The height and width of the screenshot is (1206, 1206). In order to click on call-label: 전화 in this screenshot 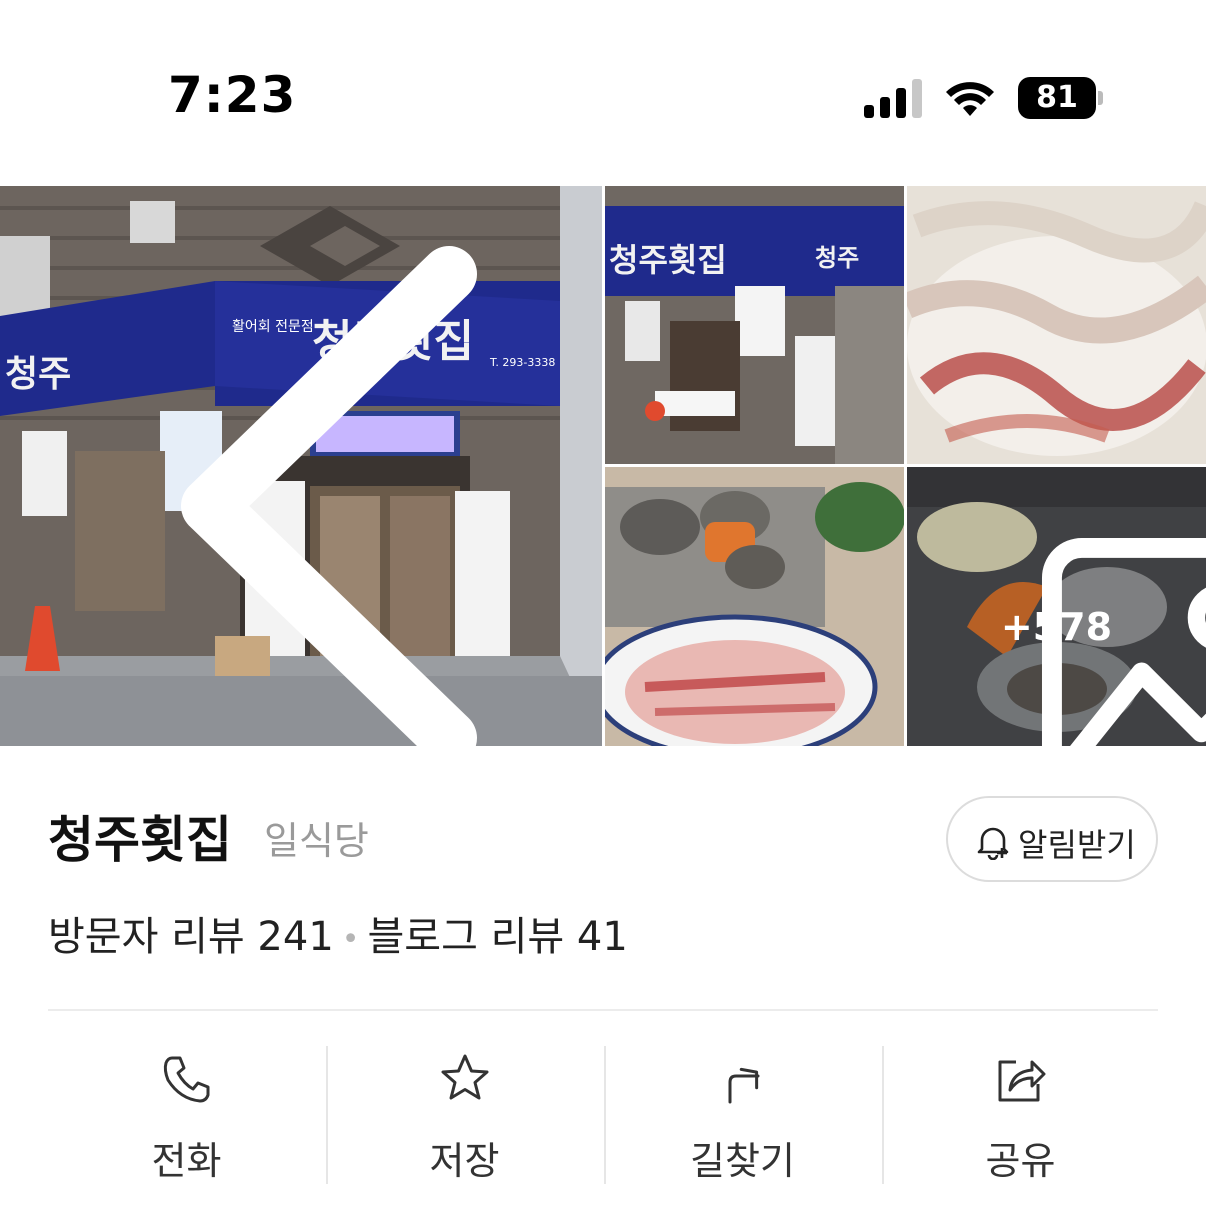, I will do `click(186, 1161)`.